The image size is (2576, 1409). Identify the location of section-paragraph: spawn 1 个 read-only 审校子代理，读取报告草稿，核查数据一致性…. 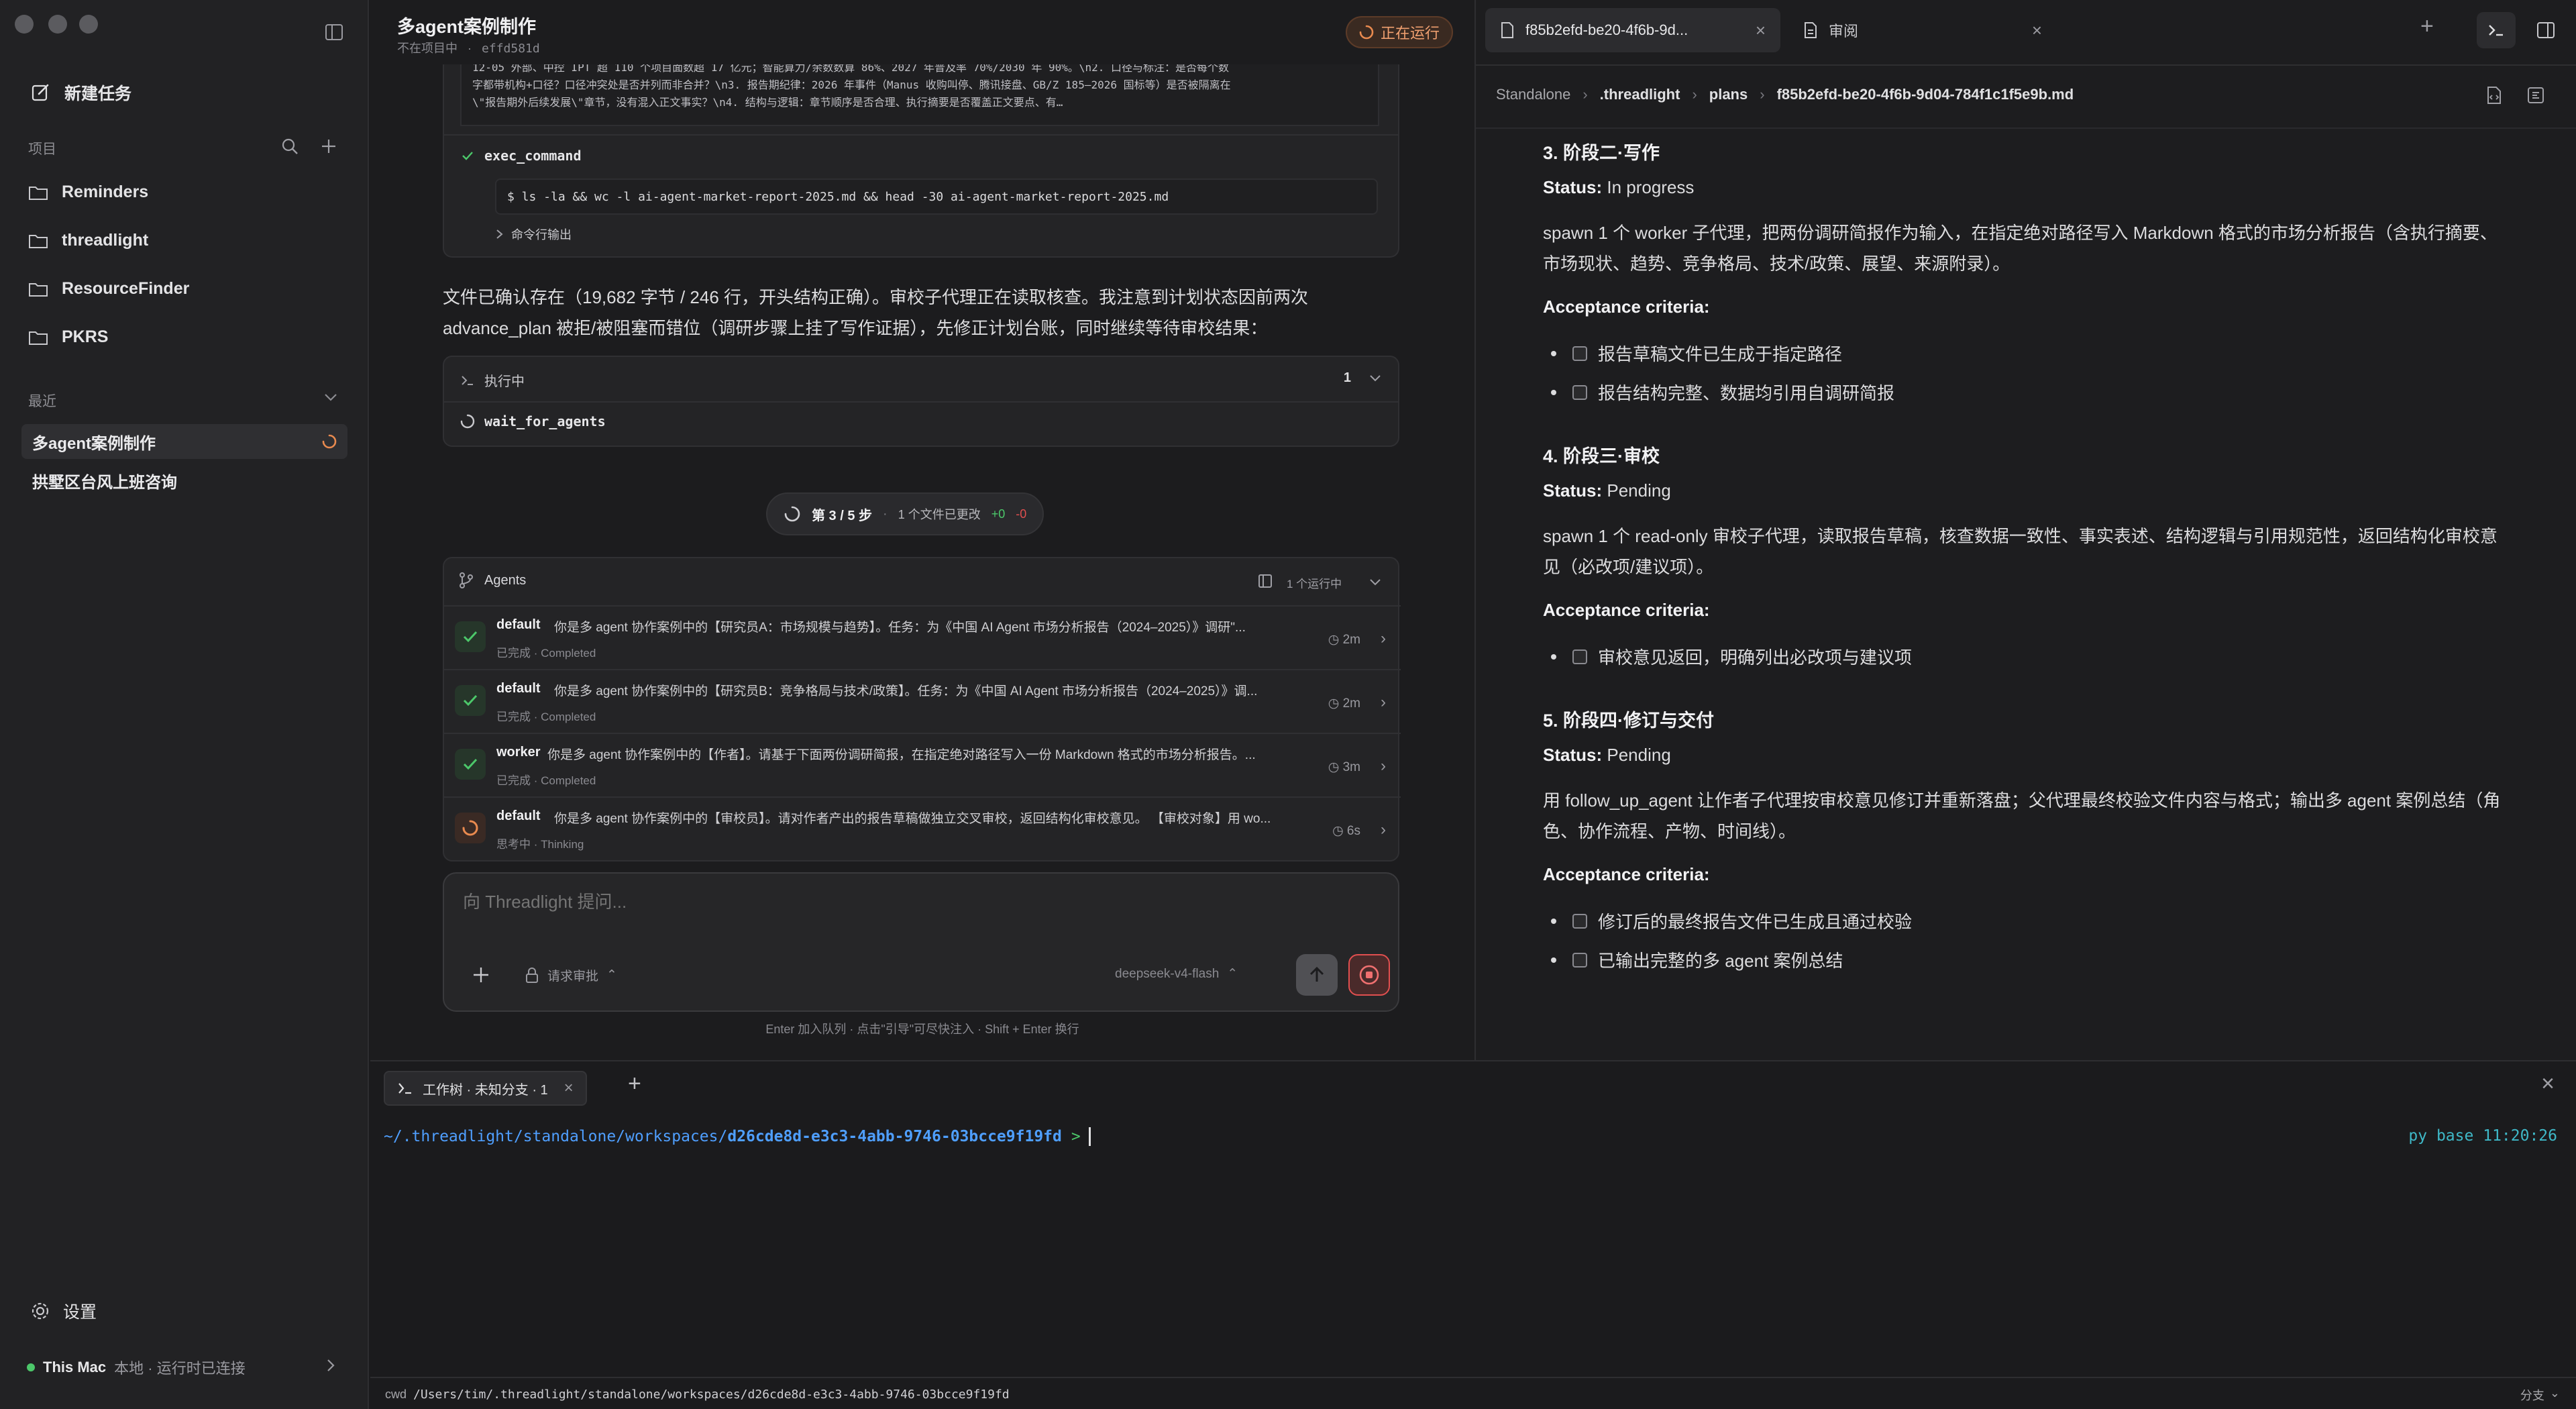
(2020, 551).